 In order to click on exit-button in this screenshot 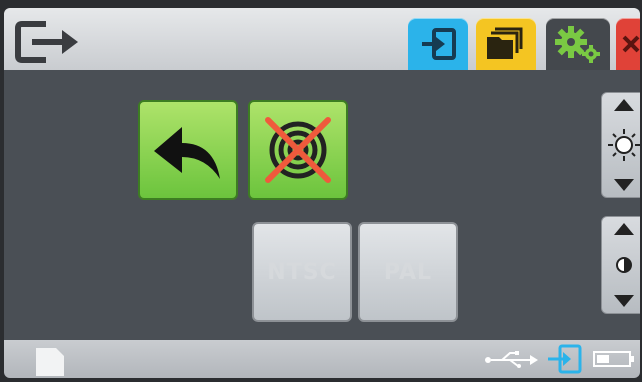, I will do `click(52, 41)`.